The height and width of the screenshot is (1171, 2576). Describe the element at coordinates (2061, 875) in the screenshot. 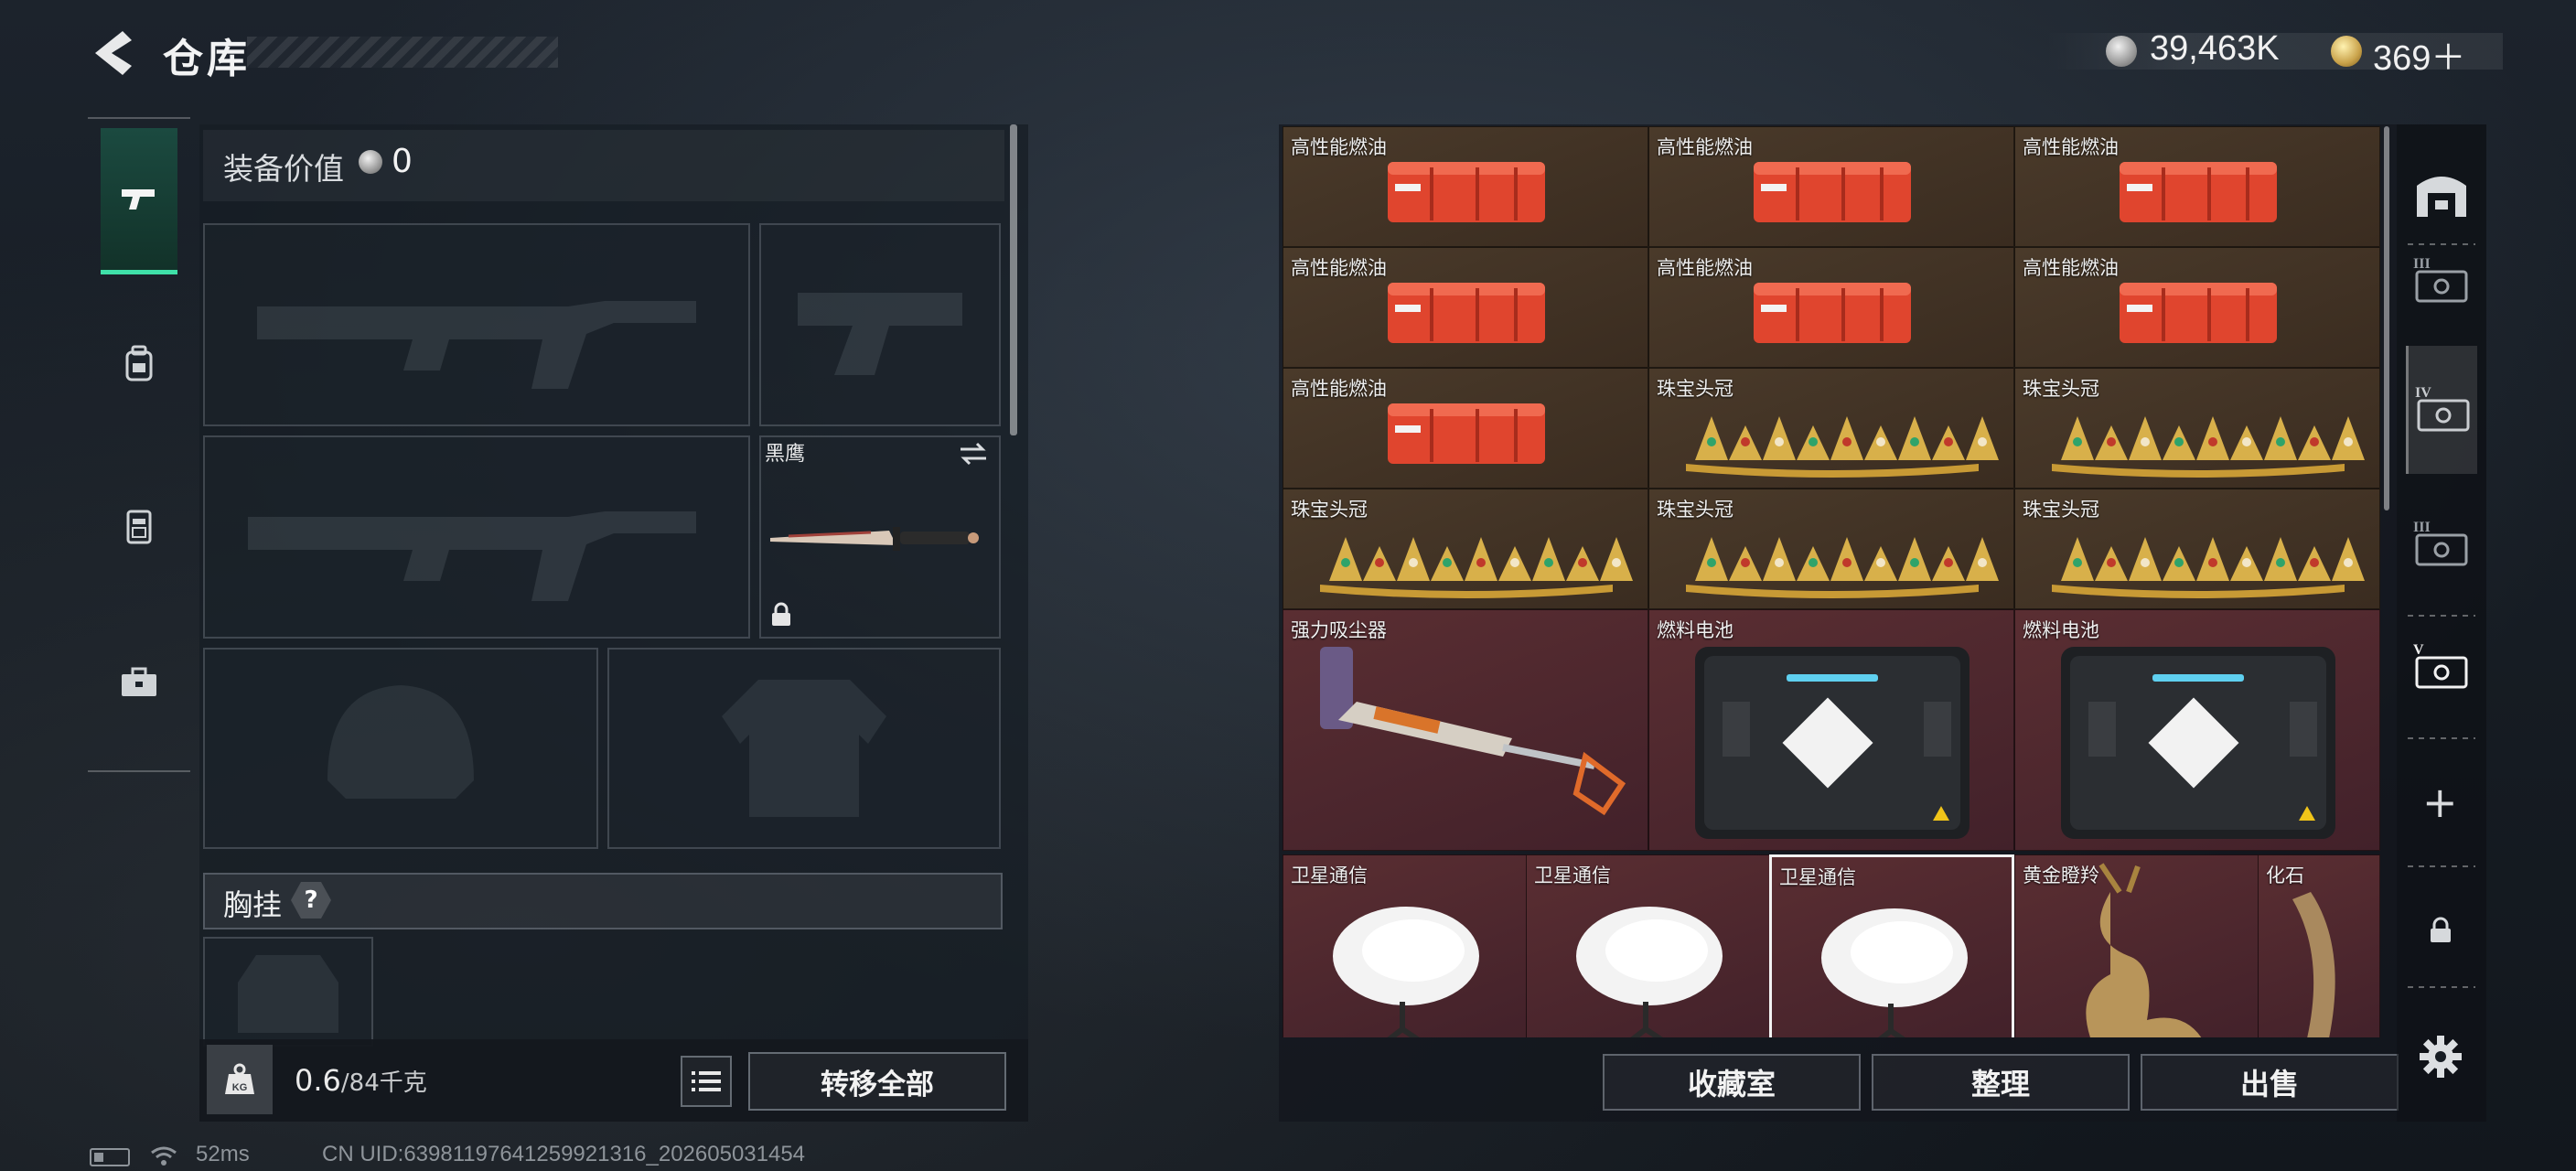

I see `storage-item-label: 黄金瞪羚` at that location.